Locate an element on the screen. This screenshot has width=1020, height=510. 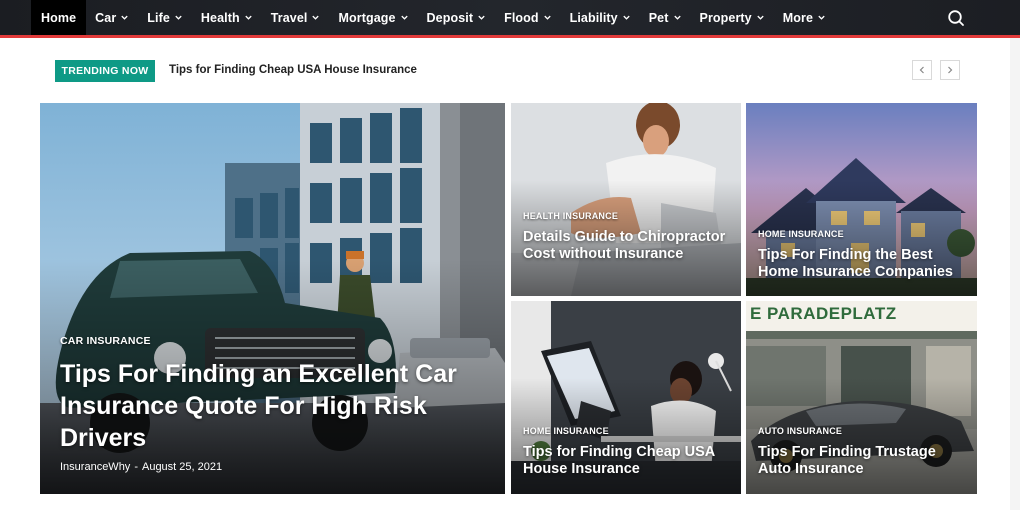
chevron-left-icon is located at coordinates (921, 70).